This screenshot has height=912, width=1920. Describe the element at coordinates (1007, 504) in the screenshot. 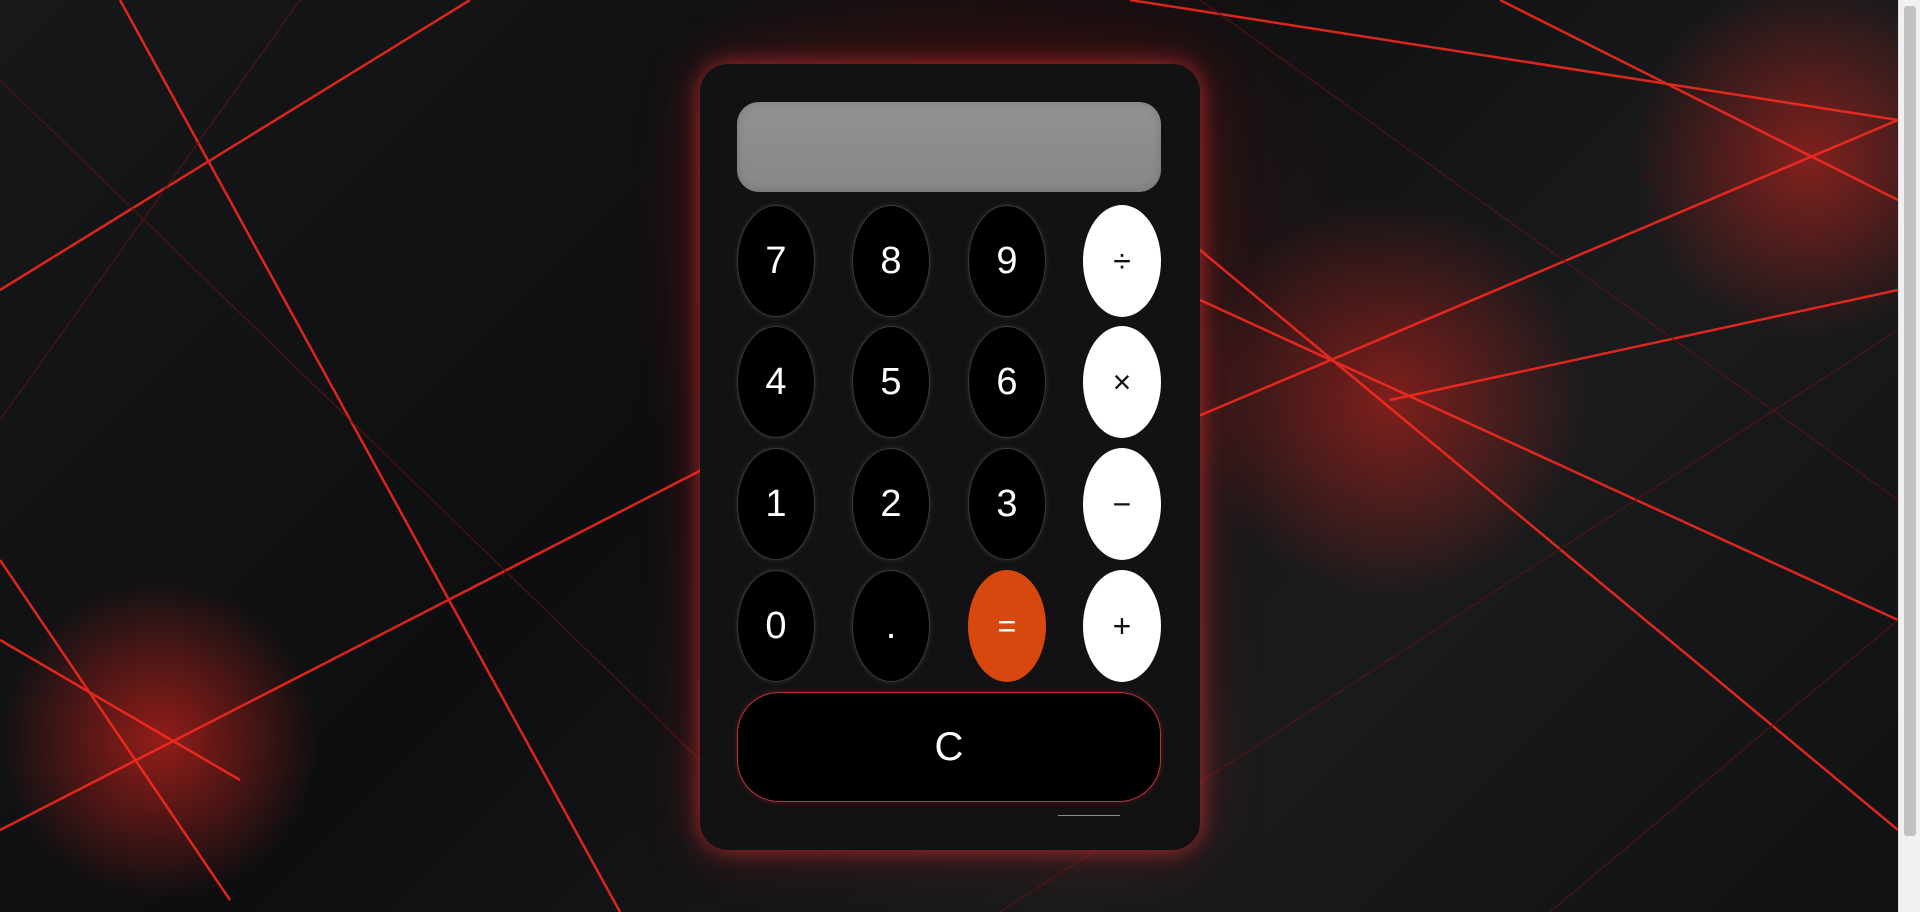

I see `key-3: 3` at that location.